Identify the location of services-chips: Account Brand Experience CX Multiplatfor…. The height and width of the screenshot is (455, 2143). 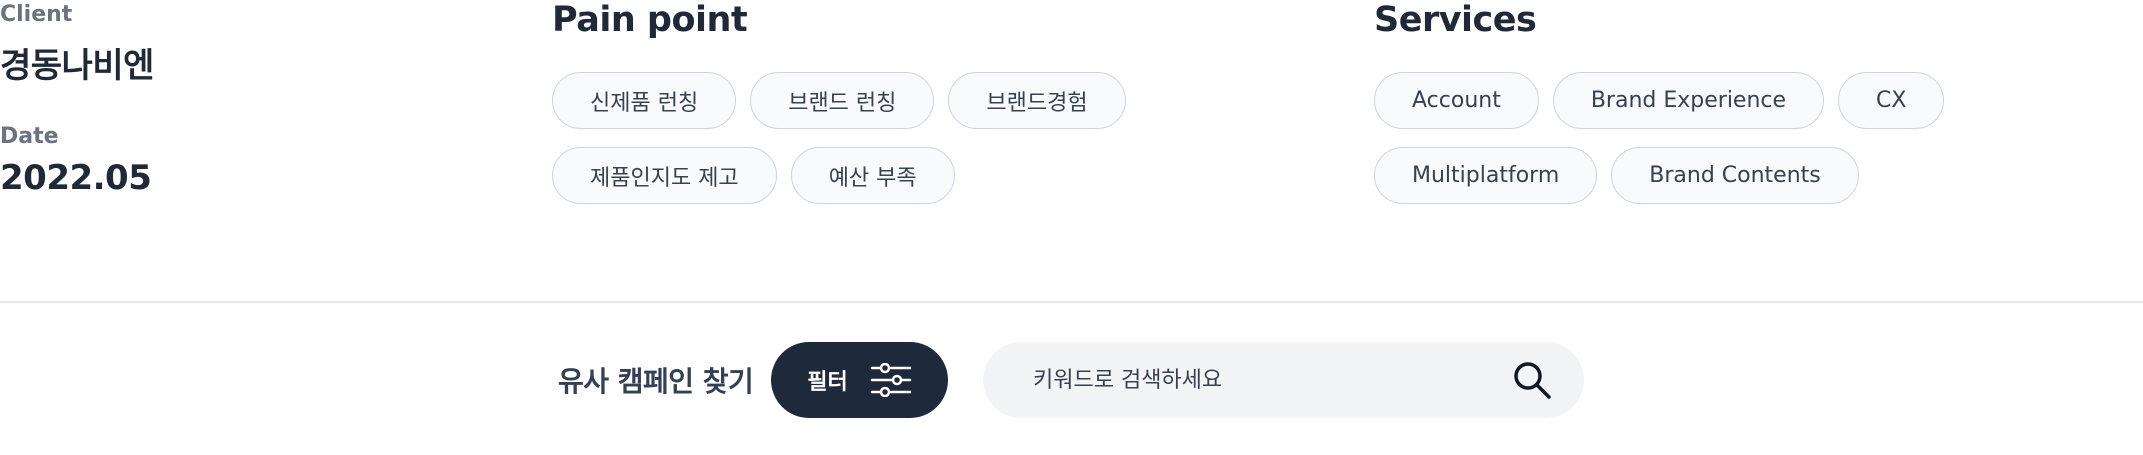
(1724, 147).